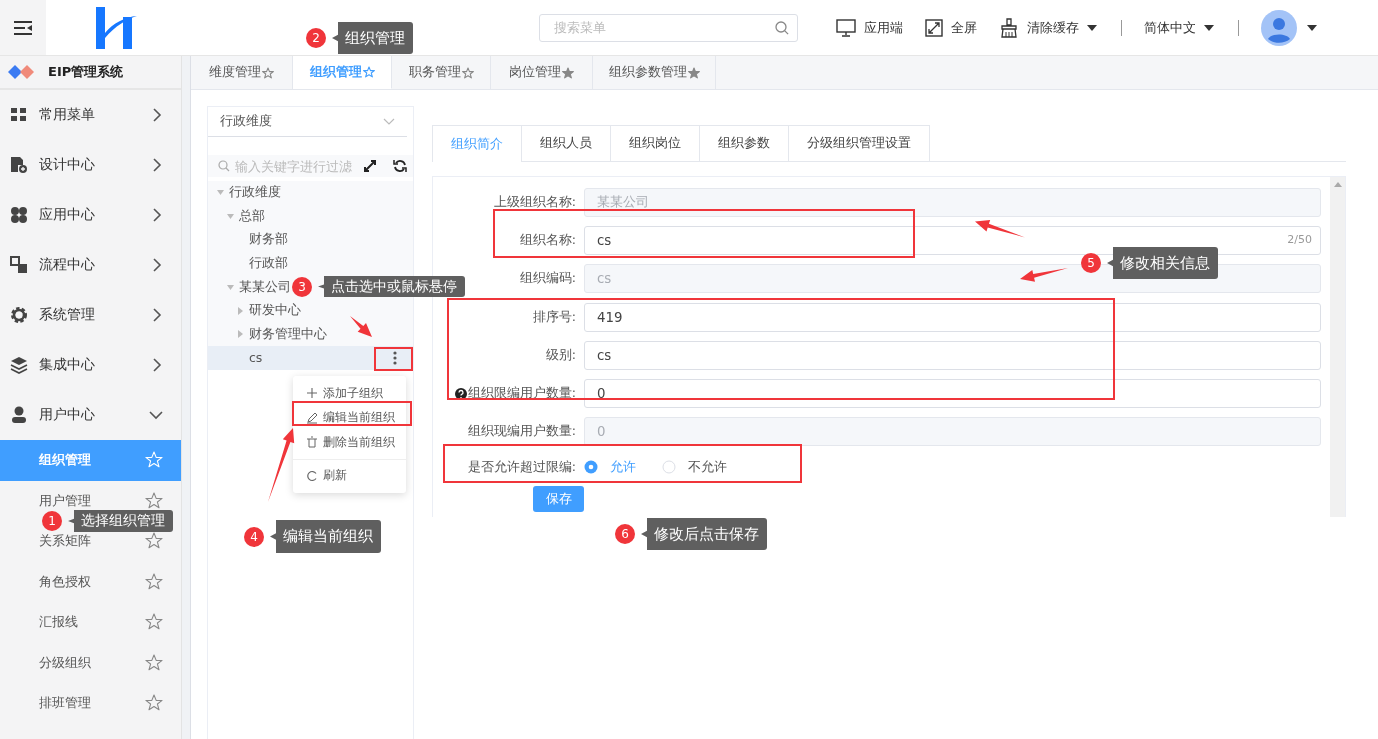 The width and height of the screenshot is (1378, 739). I want to click on toolbar-button: 全屏, so click(951, 27).